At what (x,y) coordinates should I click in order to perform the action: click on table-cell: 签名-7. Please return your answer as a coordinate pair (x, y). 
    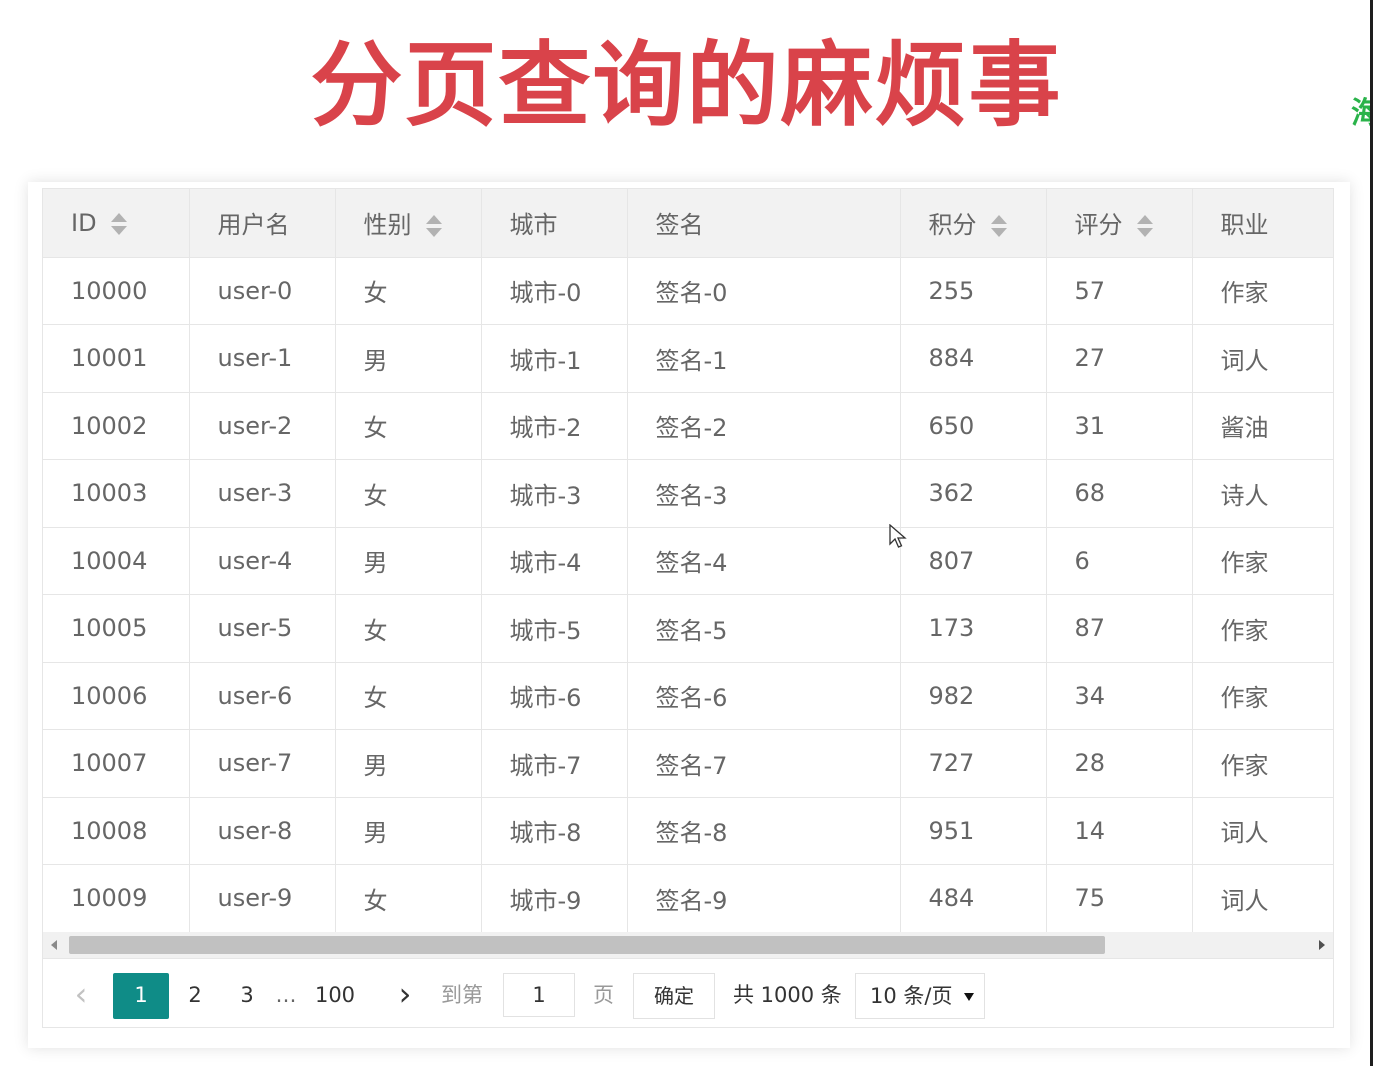
    Looking at the image, I should click on (764, 763).